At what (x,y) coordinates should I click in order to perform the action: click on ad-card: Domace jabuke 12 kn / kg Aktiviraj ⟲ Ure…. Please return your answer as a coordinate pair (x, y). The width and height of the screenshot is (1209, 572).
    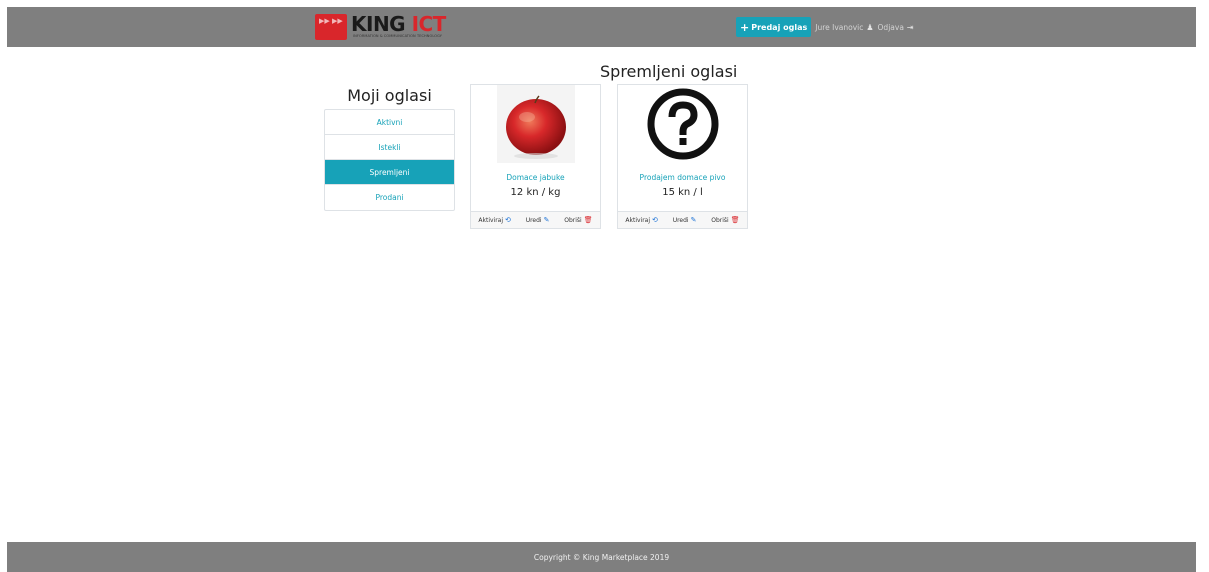
    Looking at the image, I should click on (535, 156).